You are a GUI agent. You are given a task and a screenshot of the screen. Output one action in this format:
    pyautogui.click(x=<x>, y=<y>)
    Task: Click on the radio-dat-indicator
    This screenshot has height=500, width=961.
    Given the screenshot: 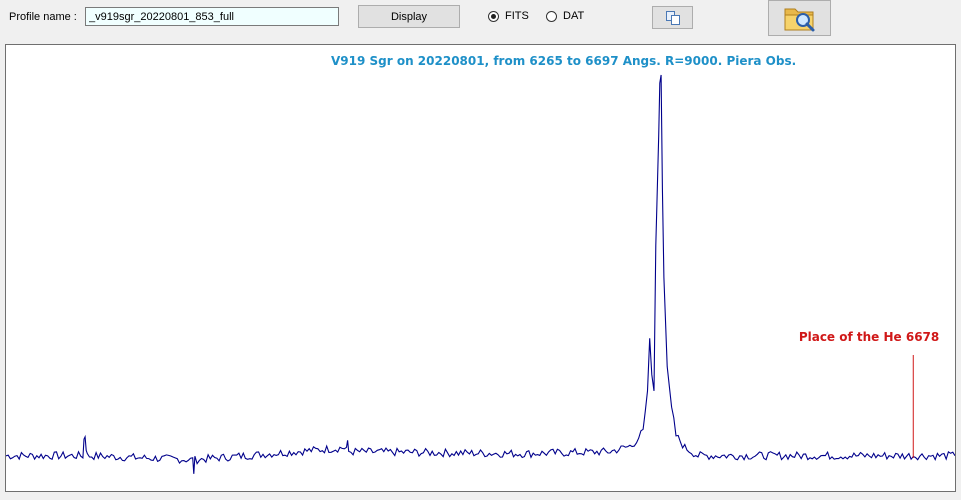 What is the action you would take?
    pyautogui.click(x=551, y=16)
    